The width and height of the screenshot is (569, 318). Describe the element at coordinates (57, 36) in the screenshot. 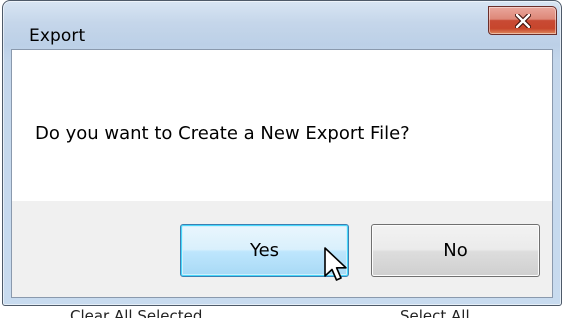

I see `dialog-title: Export` at that location.